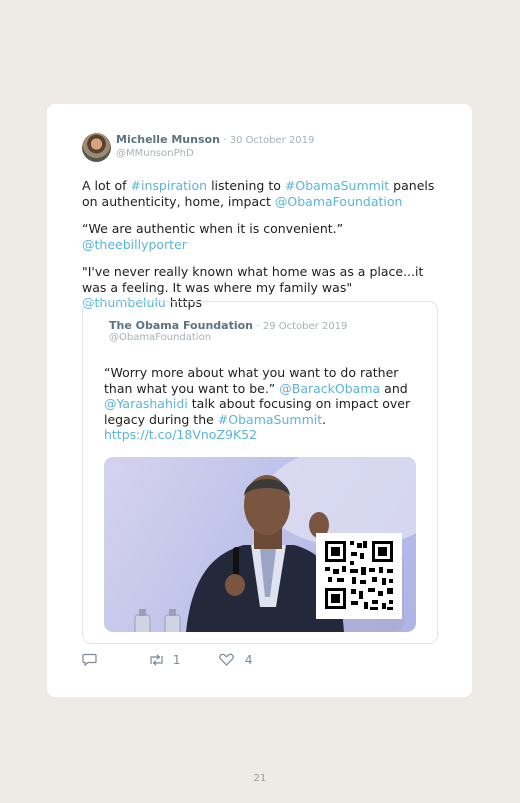  What do you see at coordinates (155, 153) in the screenshot?
I see `author-handle: @MMunsonPhD` at bounding box center [155, 153].